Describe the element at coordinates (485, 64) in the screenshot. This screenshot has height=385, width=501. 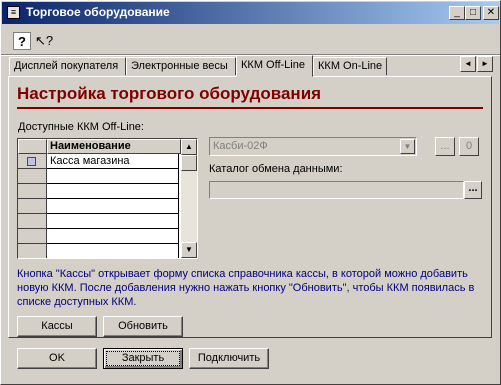
I see `tab-scroll-right-icon: ►` at that location.